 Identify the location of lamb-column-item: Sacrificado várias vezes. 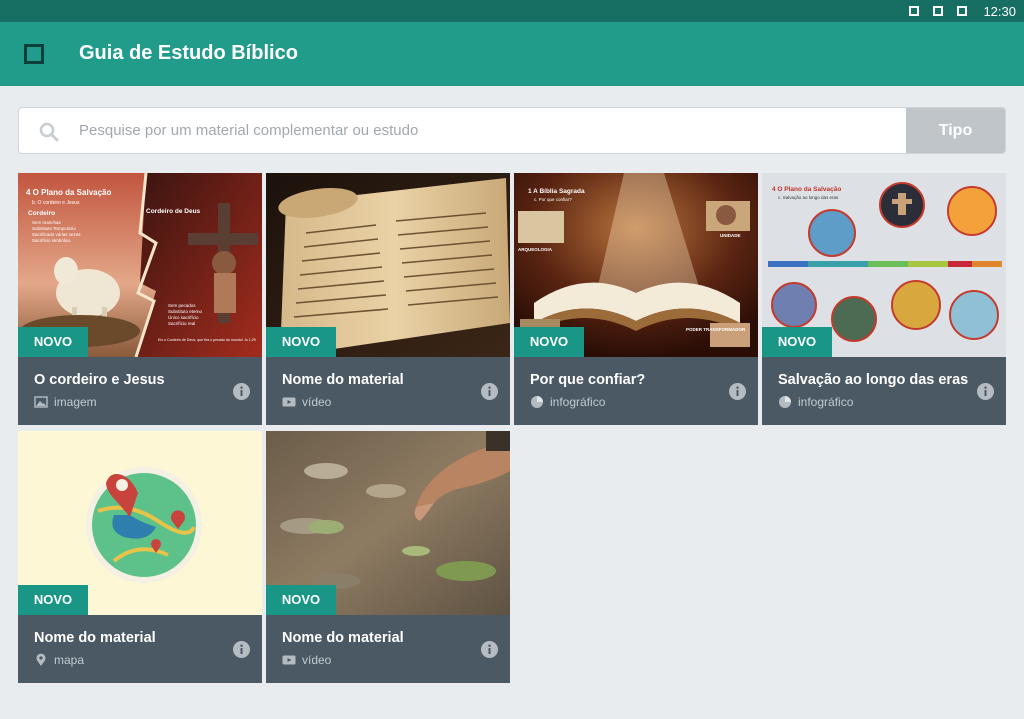
(56, 234).